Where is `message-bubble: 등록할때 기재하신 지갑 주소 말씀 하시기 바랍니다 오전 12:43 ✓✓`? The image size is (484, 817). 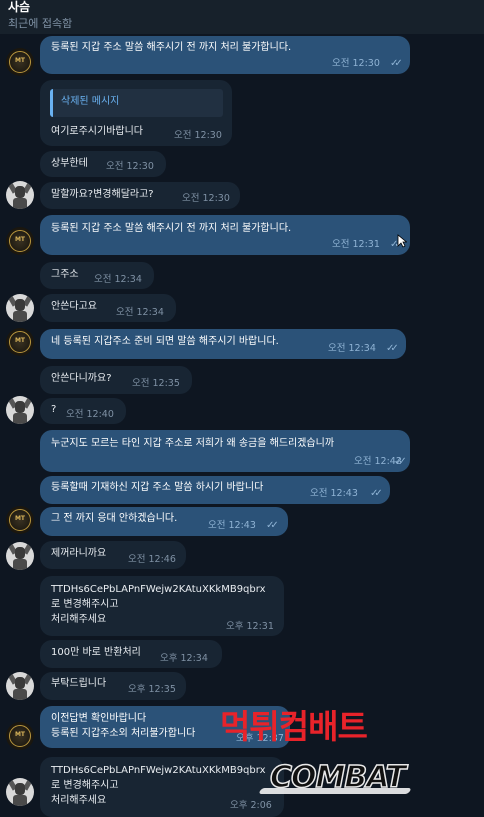
message-bubble: 등록할때 기재하신 지갑 주소 말씀 하시기 바랍니다 오전 12:43 ✓✓ is located at coordinates (215, 490).